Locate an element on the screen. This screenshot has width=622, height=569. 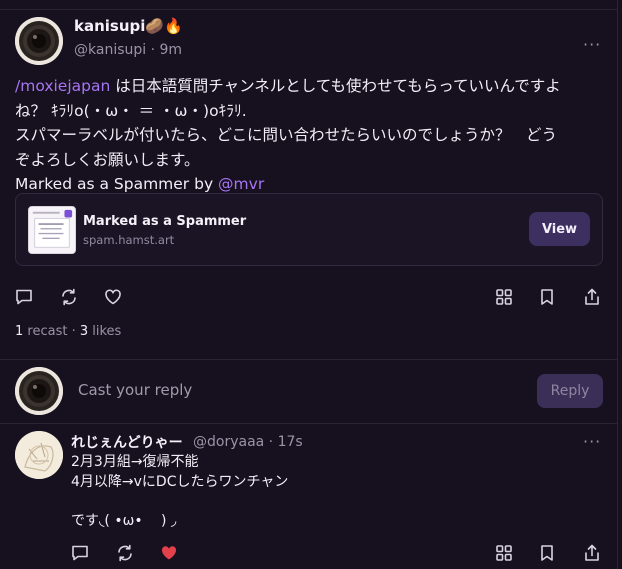
post-body-line4: ぞよろしくお願いします。 is located at coordinates (107, 159).